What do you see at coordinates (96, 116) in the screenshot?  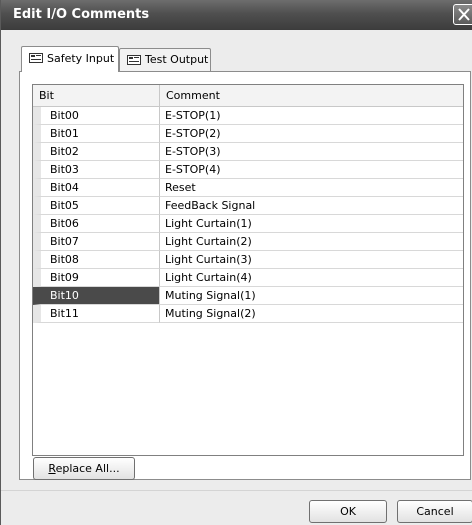 I see `bit-cell: Bit00` at bounding box center [96, 116].